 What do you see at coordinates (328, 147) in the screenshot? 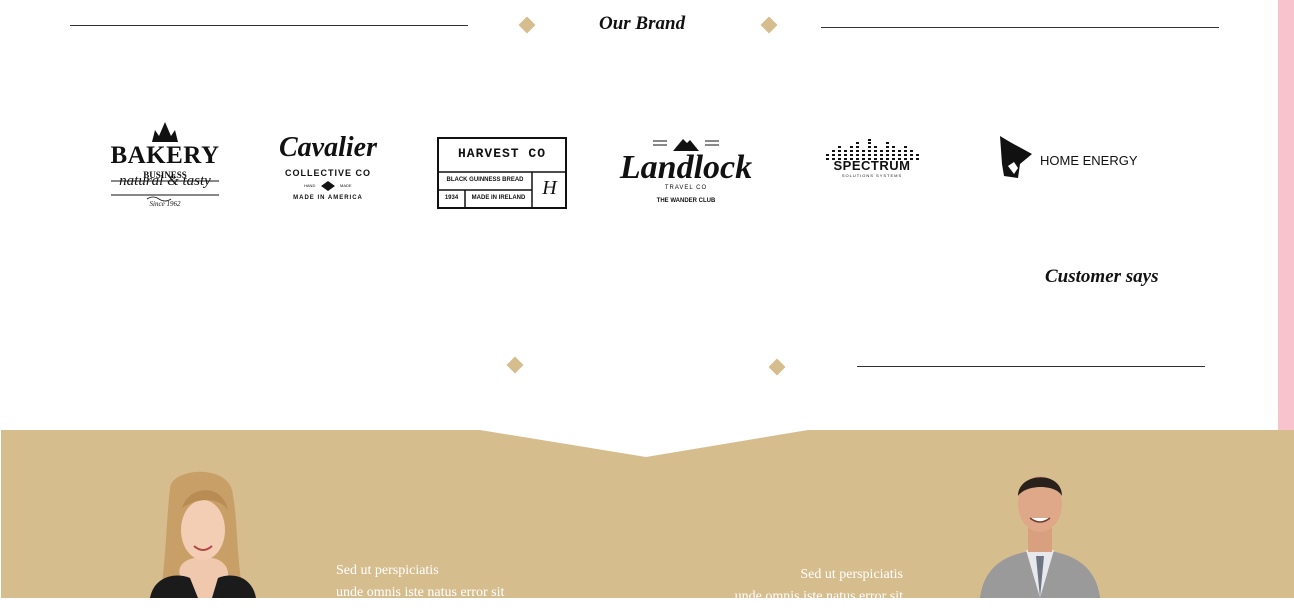
I see `cavalier-wordmark: Cavalier` at bounding box center [328, 147].